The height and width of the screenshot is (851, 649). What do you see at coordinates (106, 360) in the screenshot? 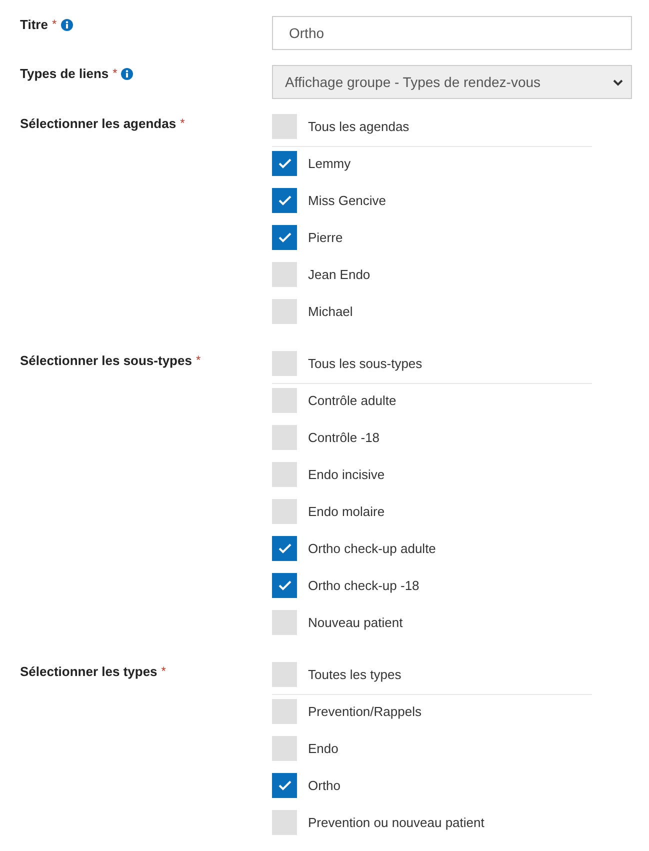
I see `field-label: Sélectionner les sous-types` at bounding box center [106, 360].